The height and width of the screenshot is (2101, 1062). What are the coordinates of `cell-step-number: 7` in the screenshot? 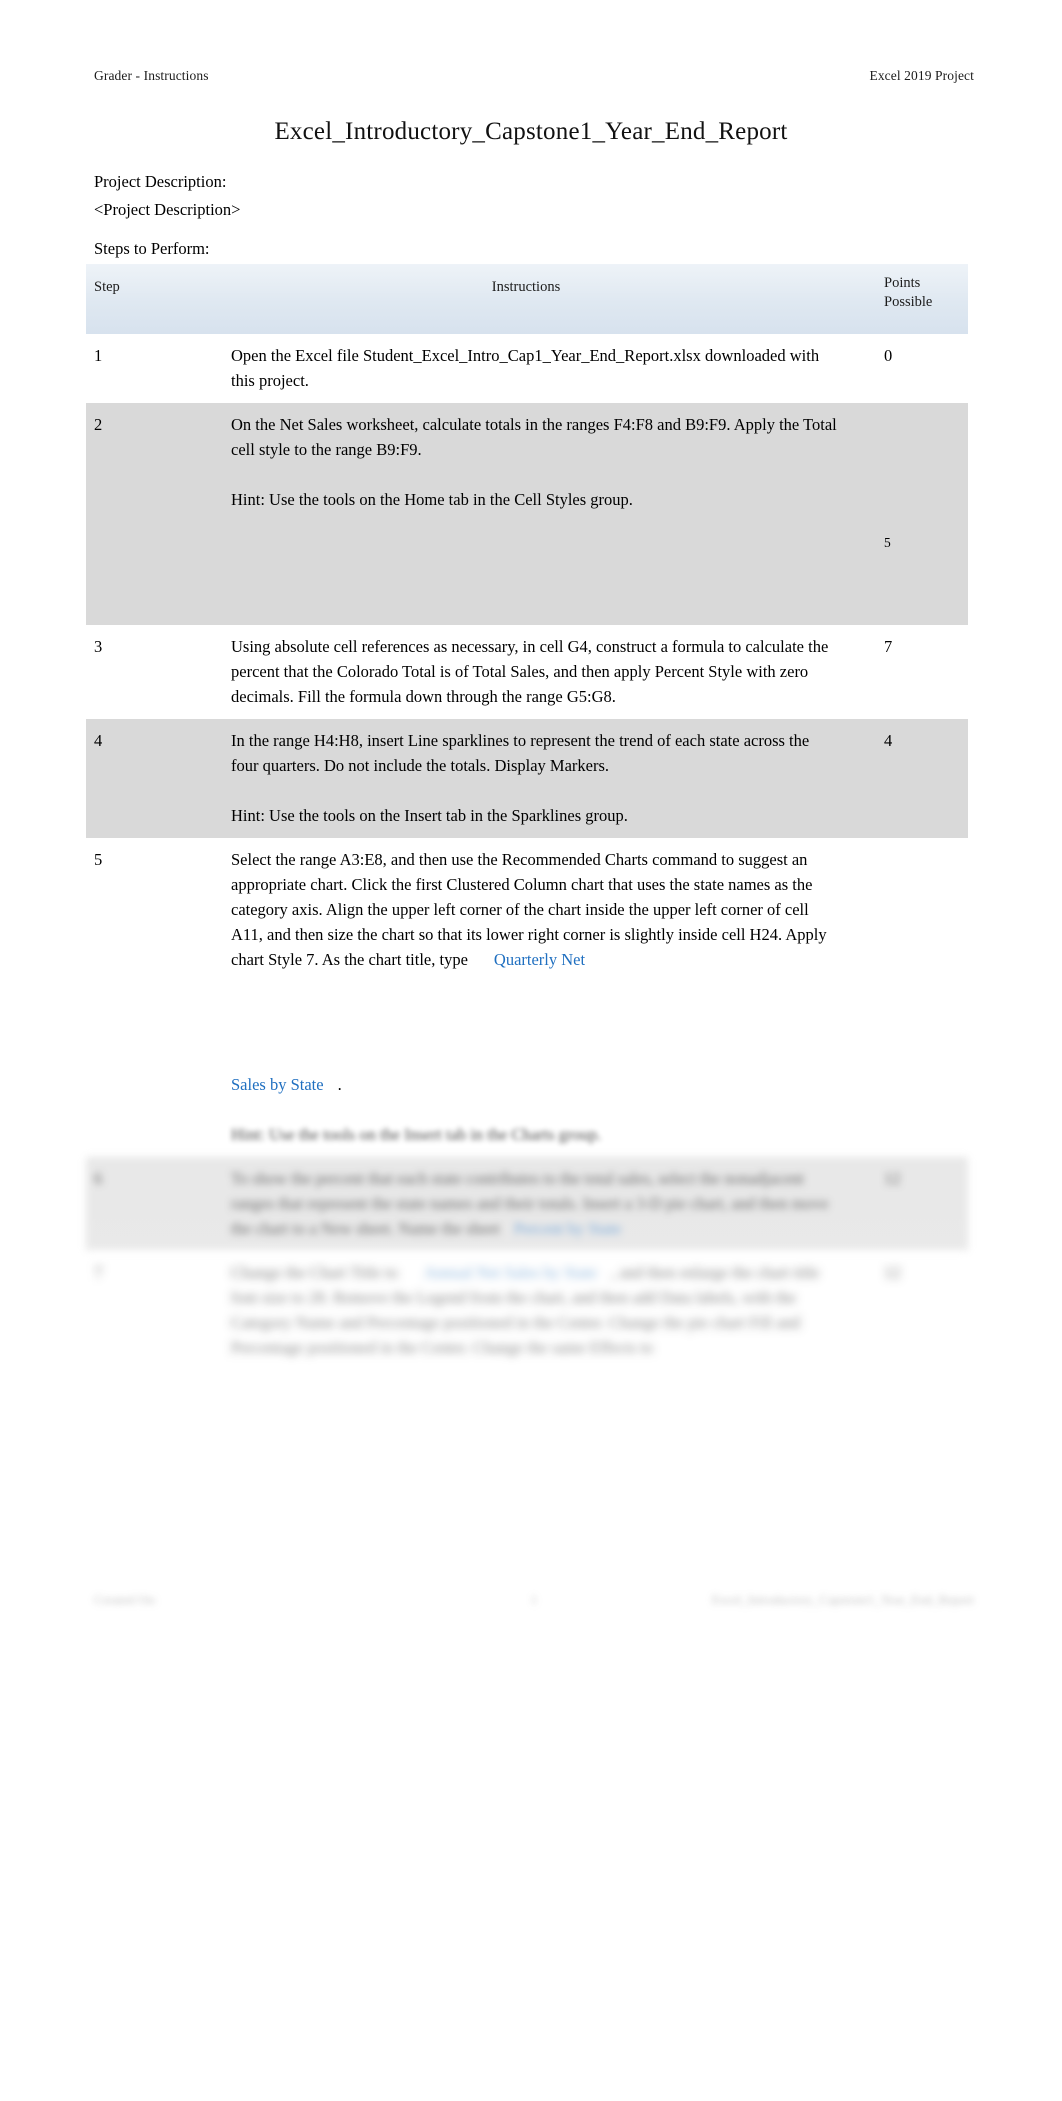 It's located at (131, 1310).